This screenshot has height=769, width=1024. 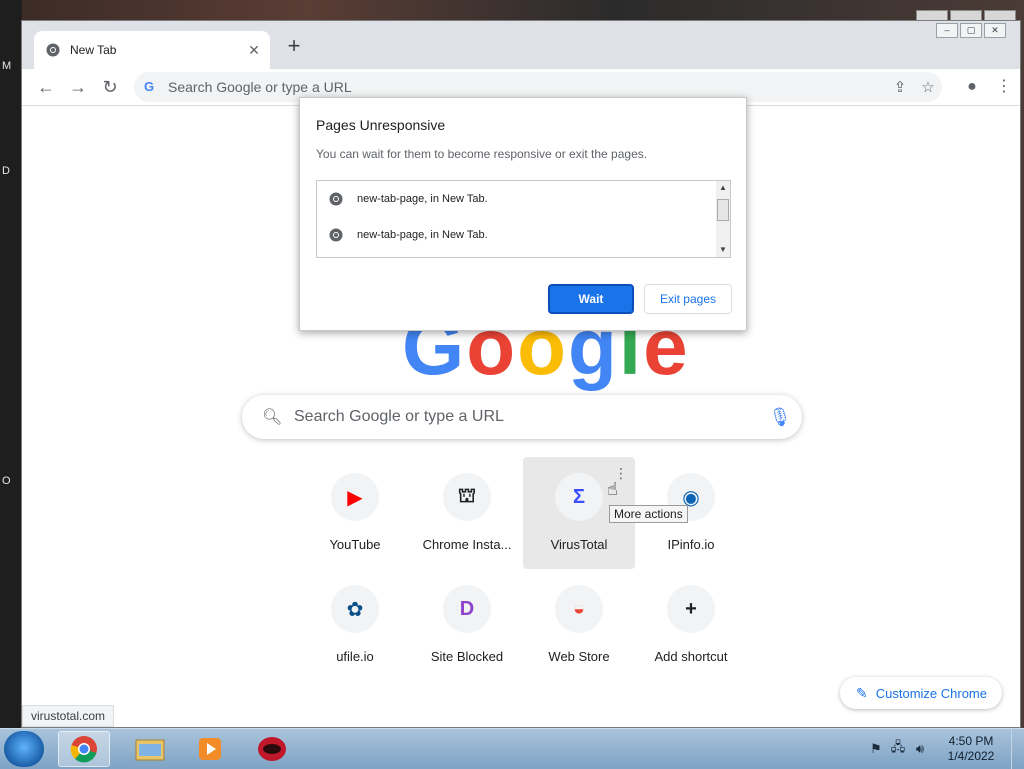 I want to click on folder-icon, so click(x=150, y=750).